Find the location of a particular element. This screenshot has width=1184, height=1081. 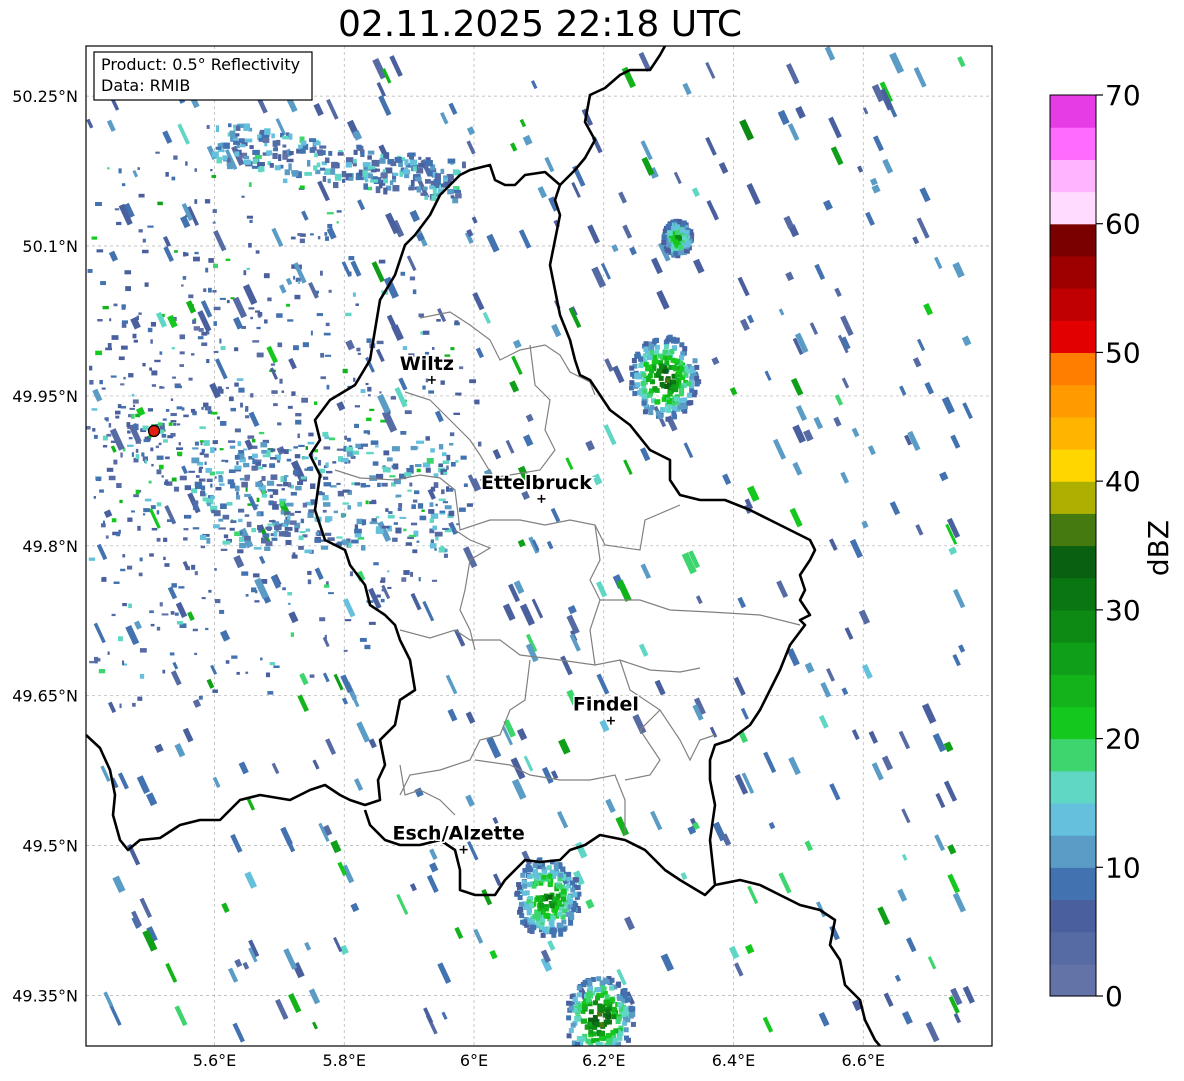

colorbar-label: dBZ is located at coordinates (1158, 548).